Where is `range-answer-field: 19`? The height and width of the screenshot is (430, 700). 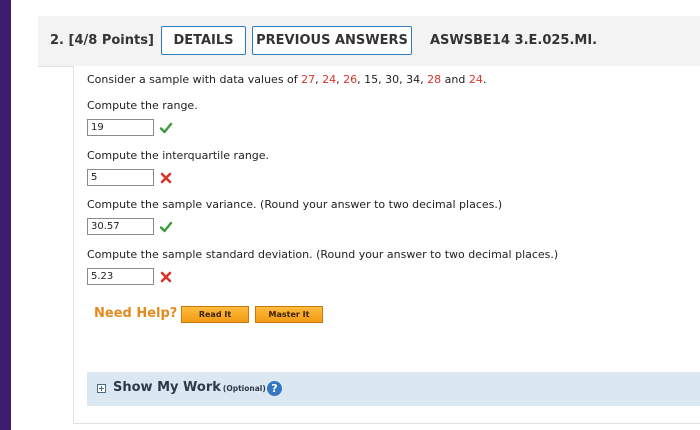
range-answer-field: 19 is located at coordinates (120, 127).